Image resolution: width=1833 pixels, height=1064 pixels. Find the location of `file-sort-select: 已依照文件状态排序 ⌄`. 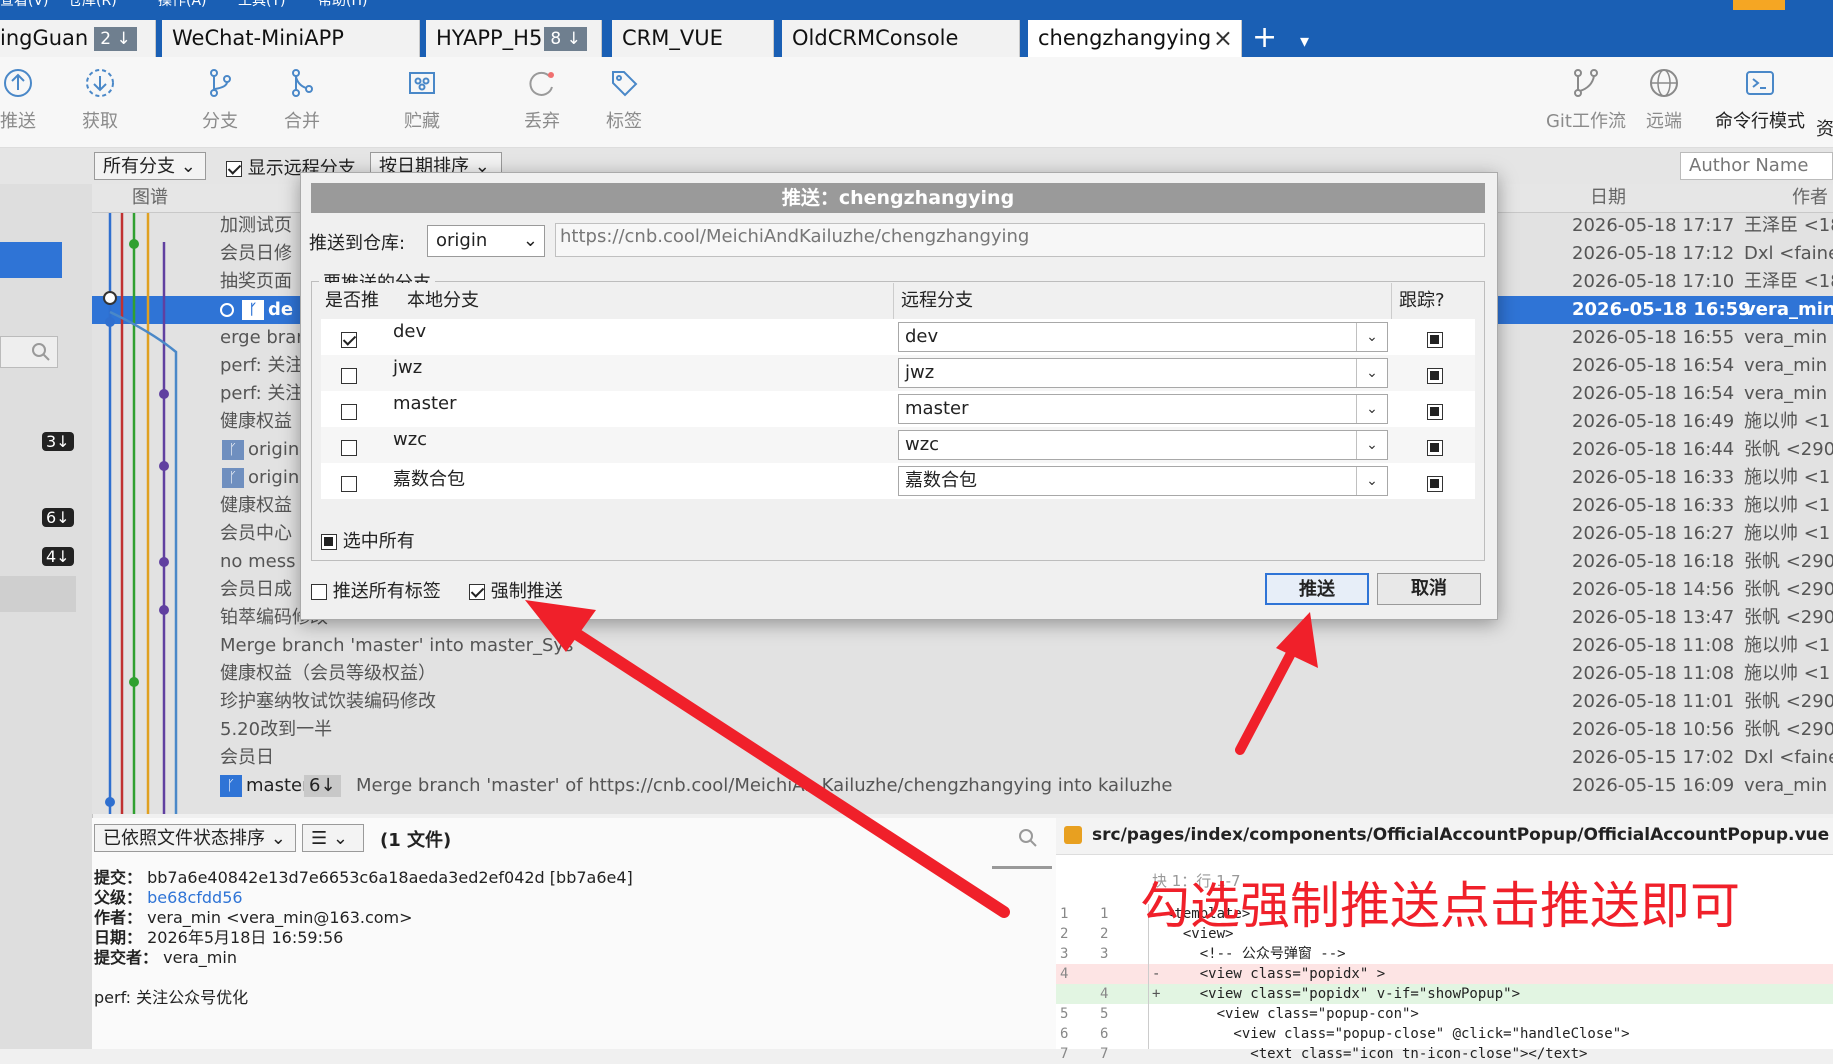

file-sort-select: 已依照文件状态排序 ⌄ is located at coordinates (195, 838).